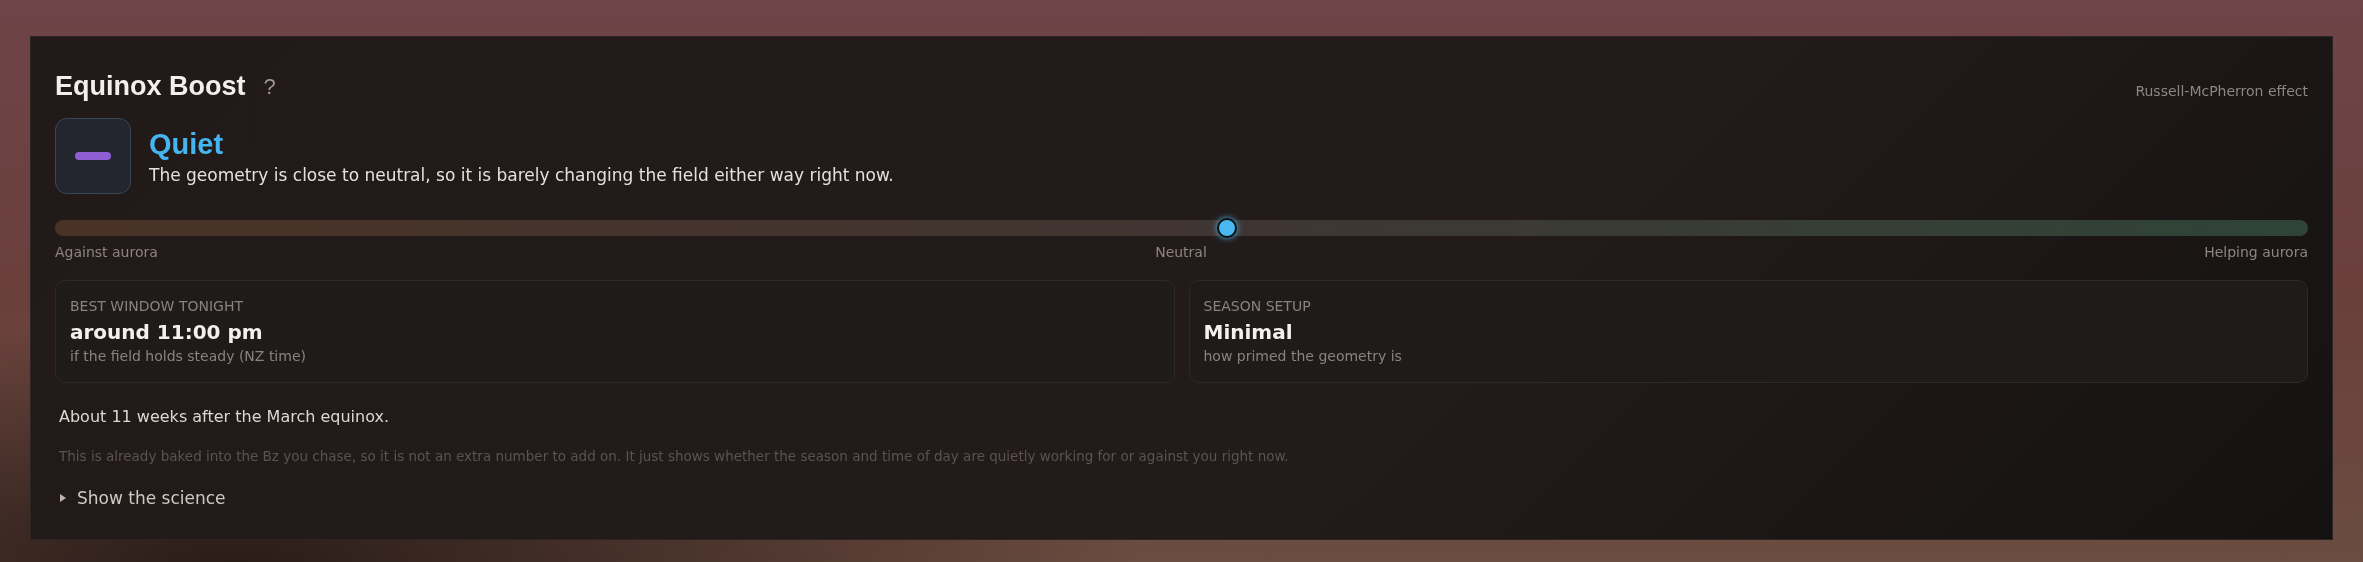  What do you see at coordinates (150, 86) in the screenshot?
I see `panel-title: Equinox Boost` at bounding box center [150, 86].